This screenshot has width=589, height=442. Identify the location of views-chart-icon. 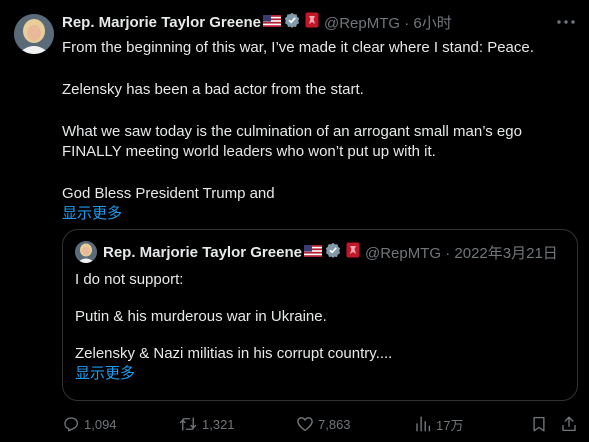
(423, 424).